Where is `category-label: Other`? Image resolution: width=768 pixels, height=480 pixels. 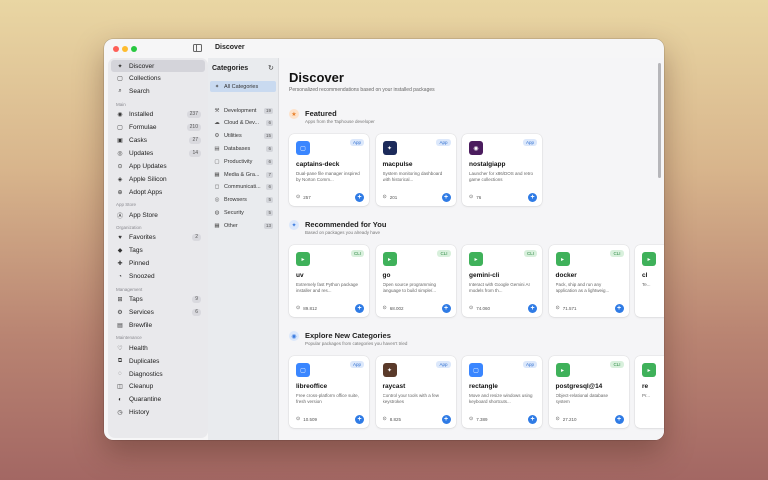
category-label: Other is located at coordinates (231, 225).